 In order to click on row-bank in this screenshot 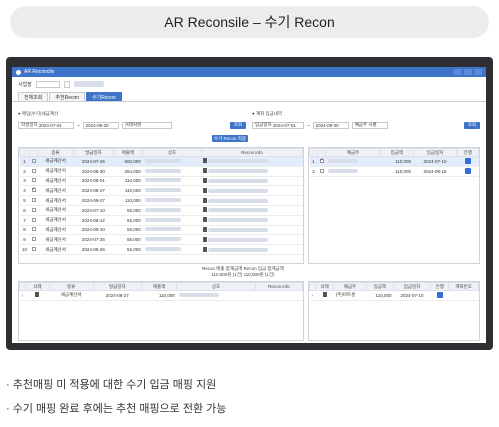, I will do `click(467, 161)`.